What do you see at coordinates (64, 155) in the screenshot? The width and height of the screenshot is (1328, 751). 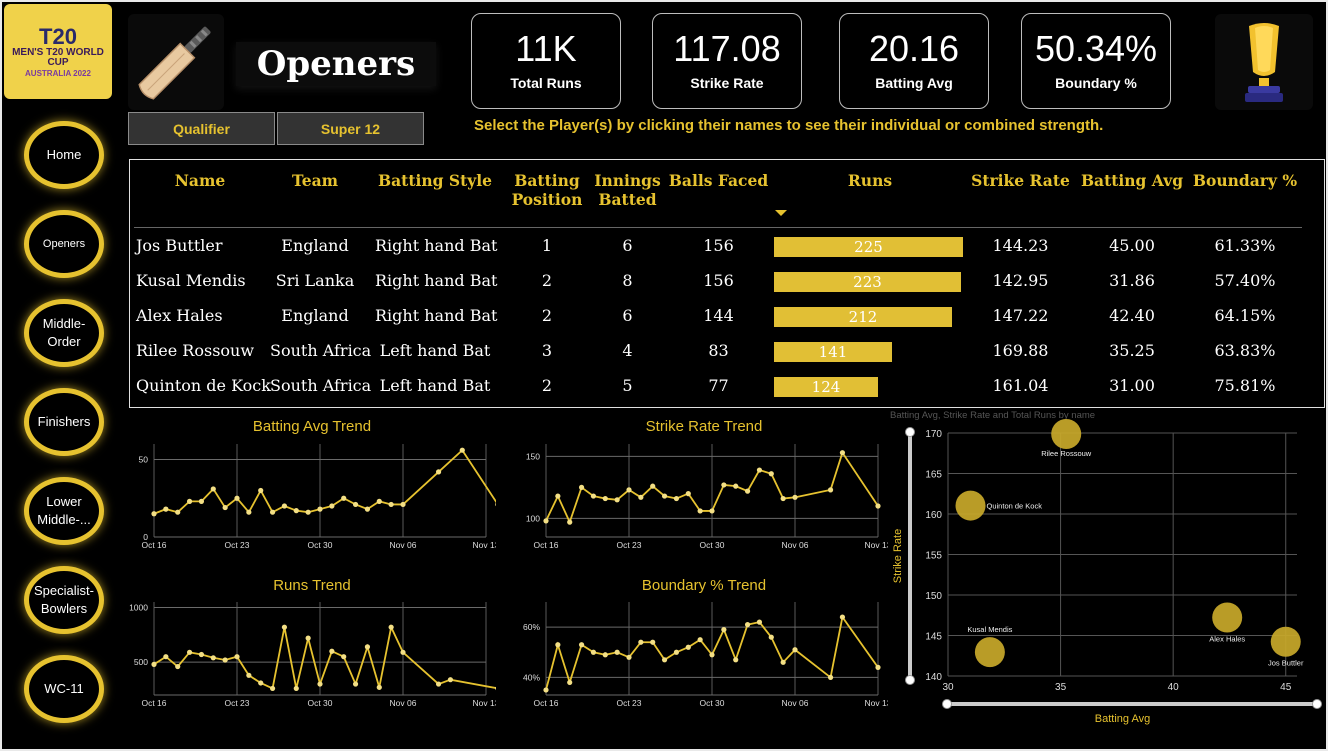 I see `nav-home-button: Home` at bounding box center [64, 155].